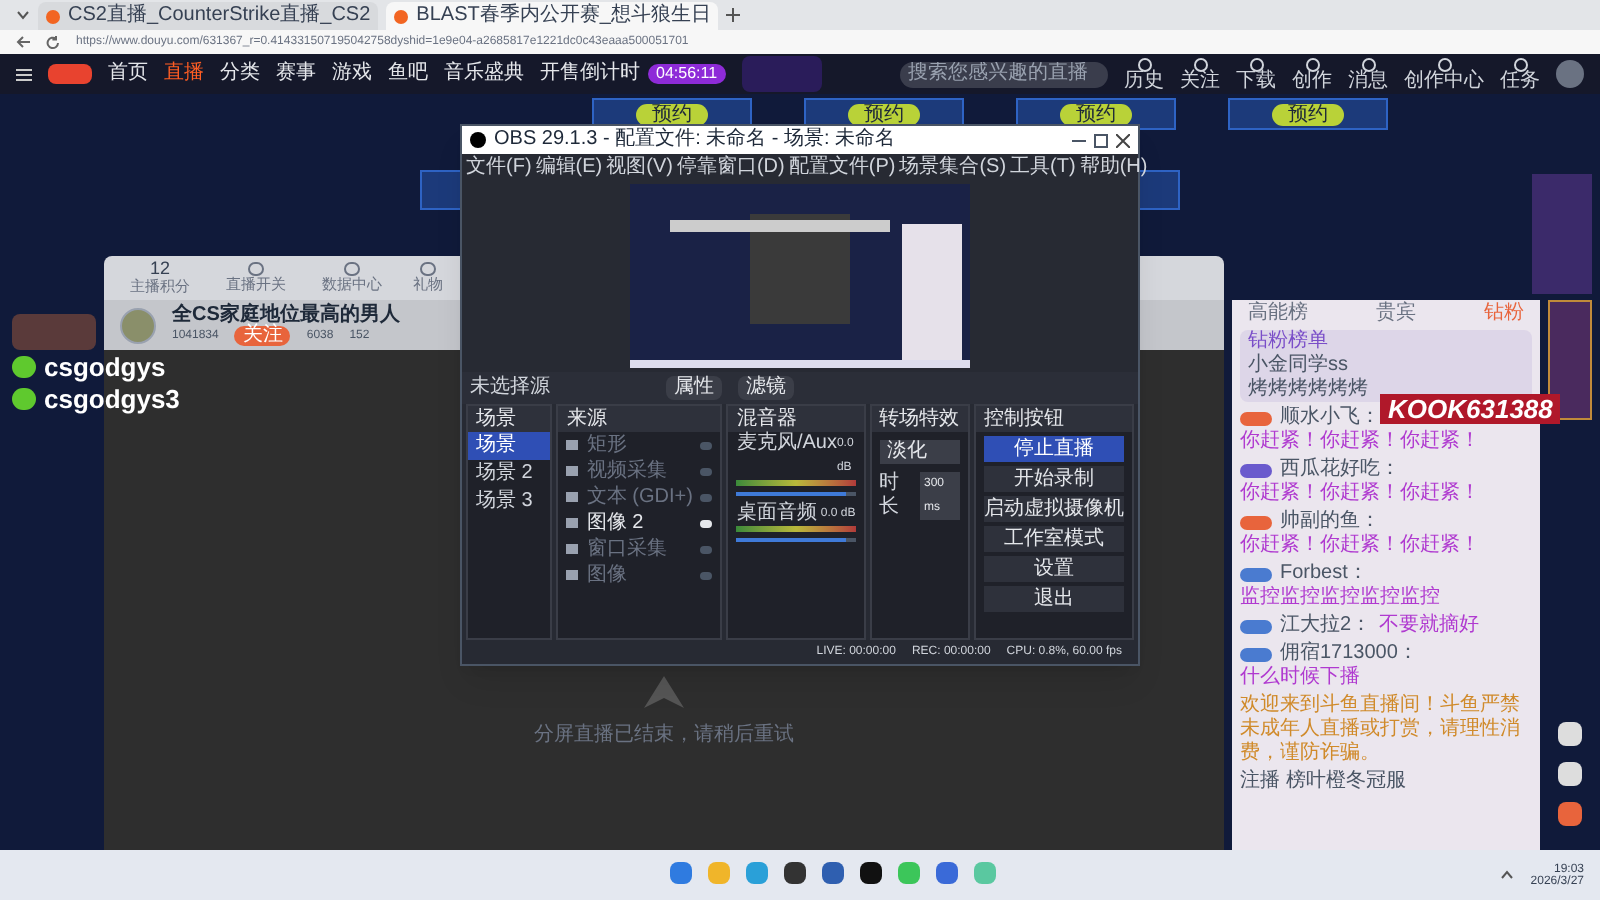 This screenshot has width=1600, height=900. What do you see at coordinates (1256, 81) in the screenshot?
I see `nav-action-label: 下载` at bounding box center [1256, 81].